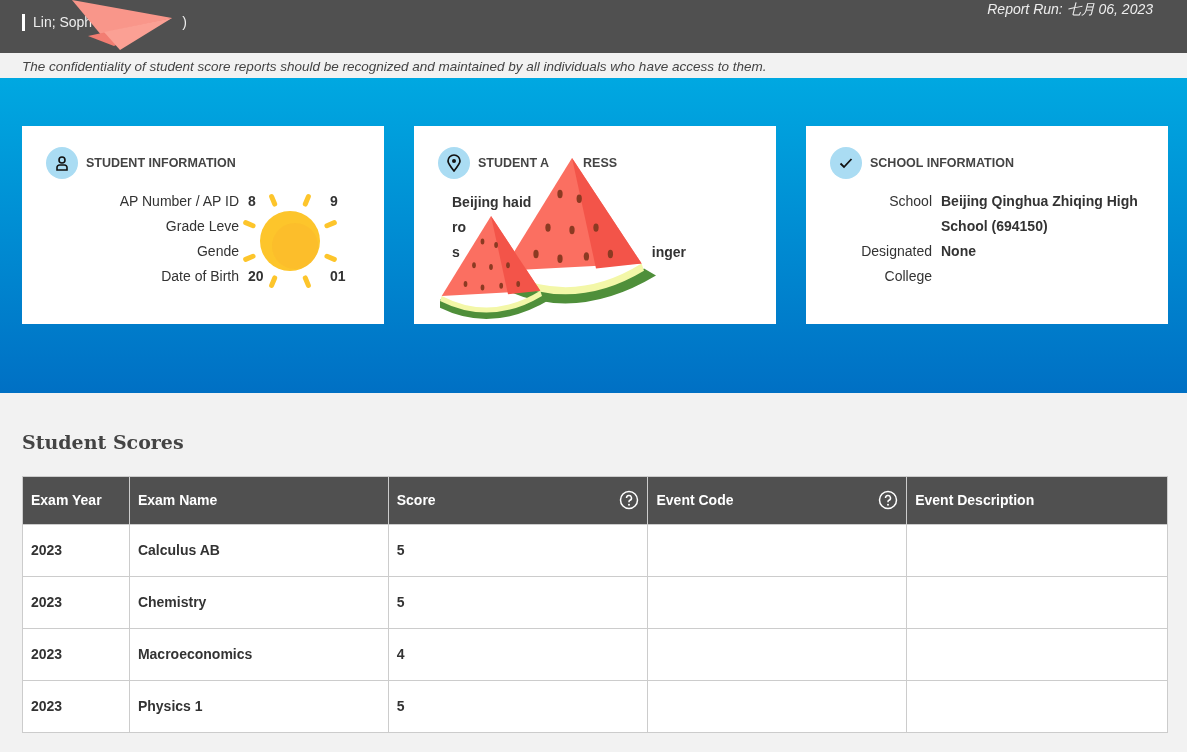  I want to click on column-header: Event Description, so click(1037, 500).